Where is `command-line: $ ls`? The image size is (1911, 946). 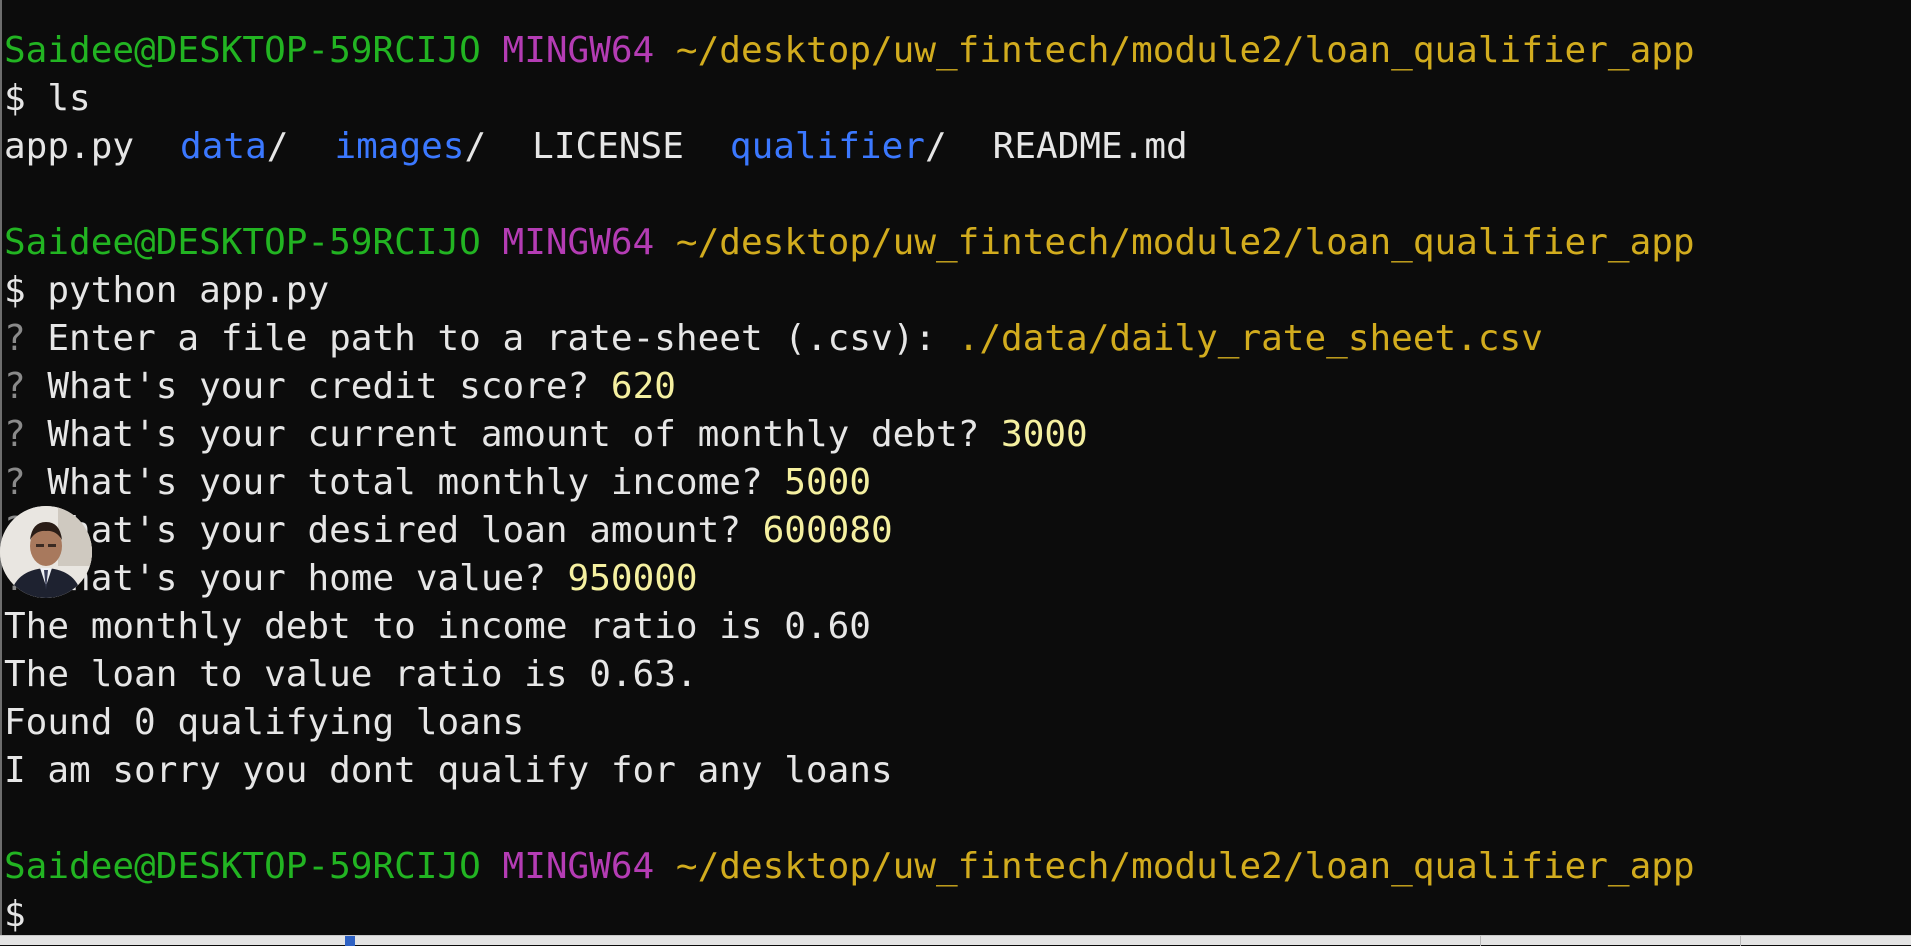 command-line: $ ls is located at coordinates (957, 99).